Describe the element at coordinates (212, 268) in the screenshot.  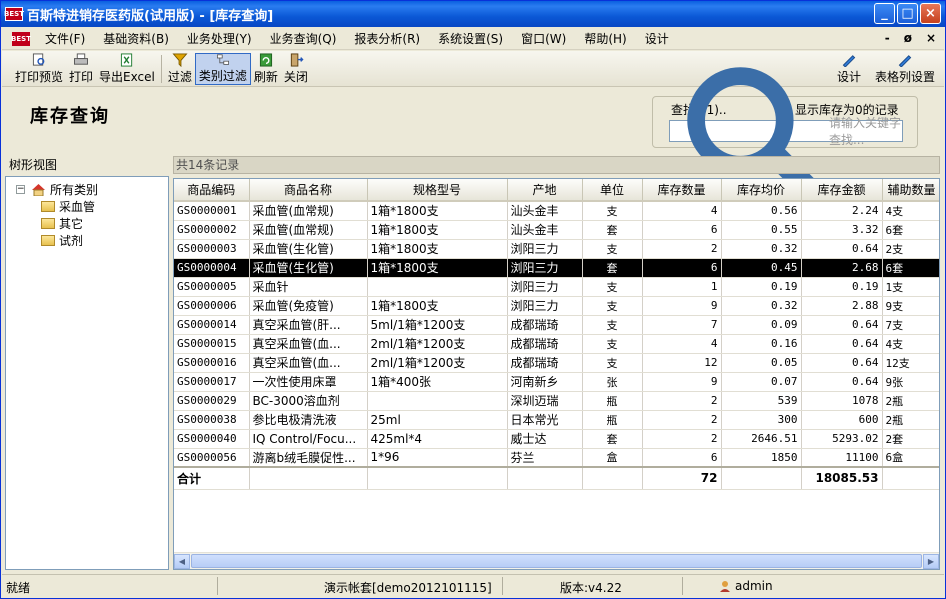
I see `table-cell: GS0000004` at that location.